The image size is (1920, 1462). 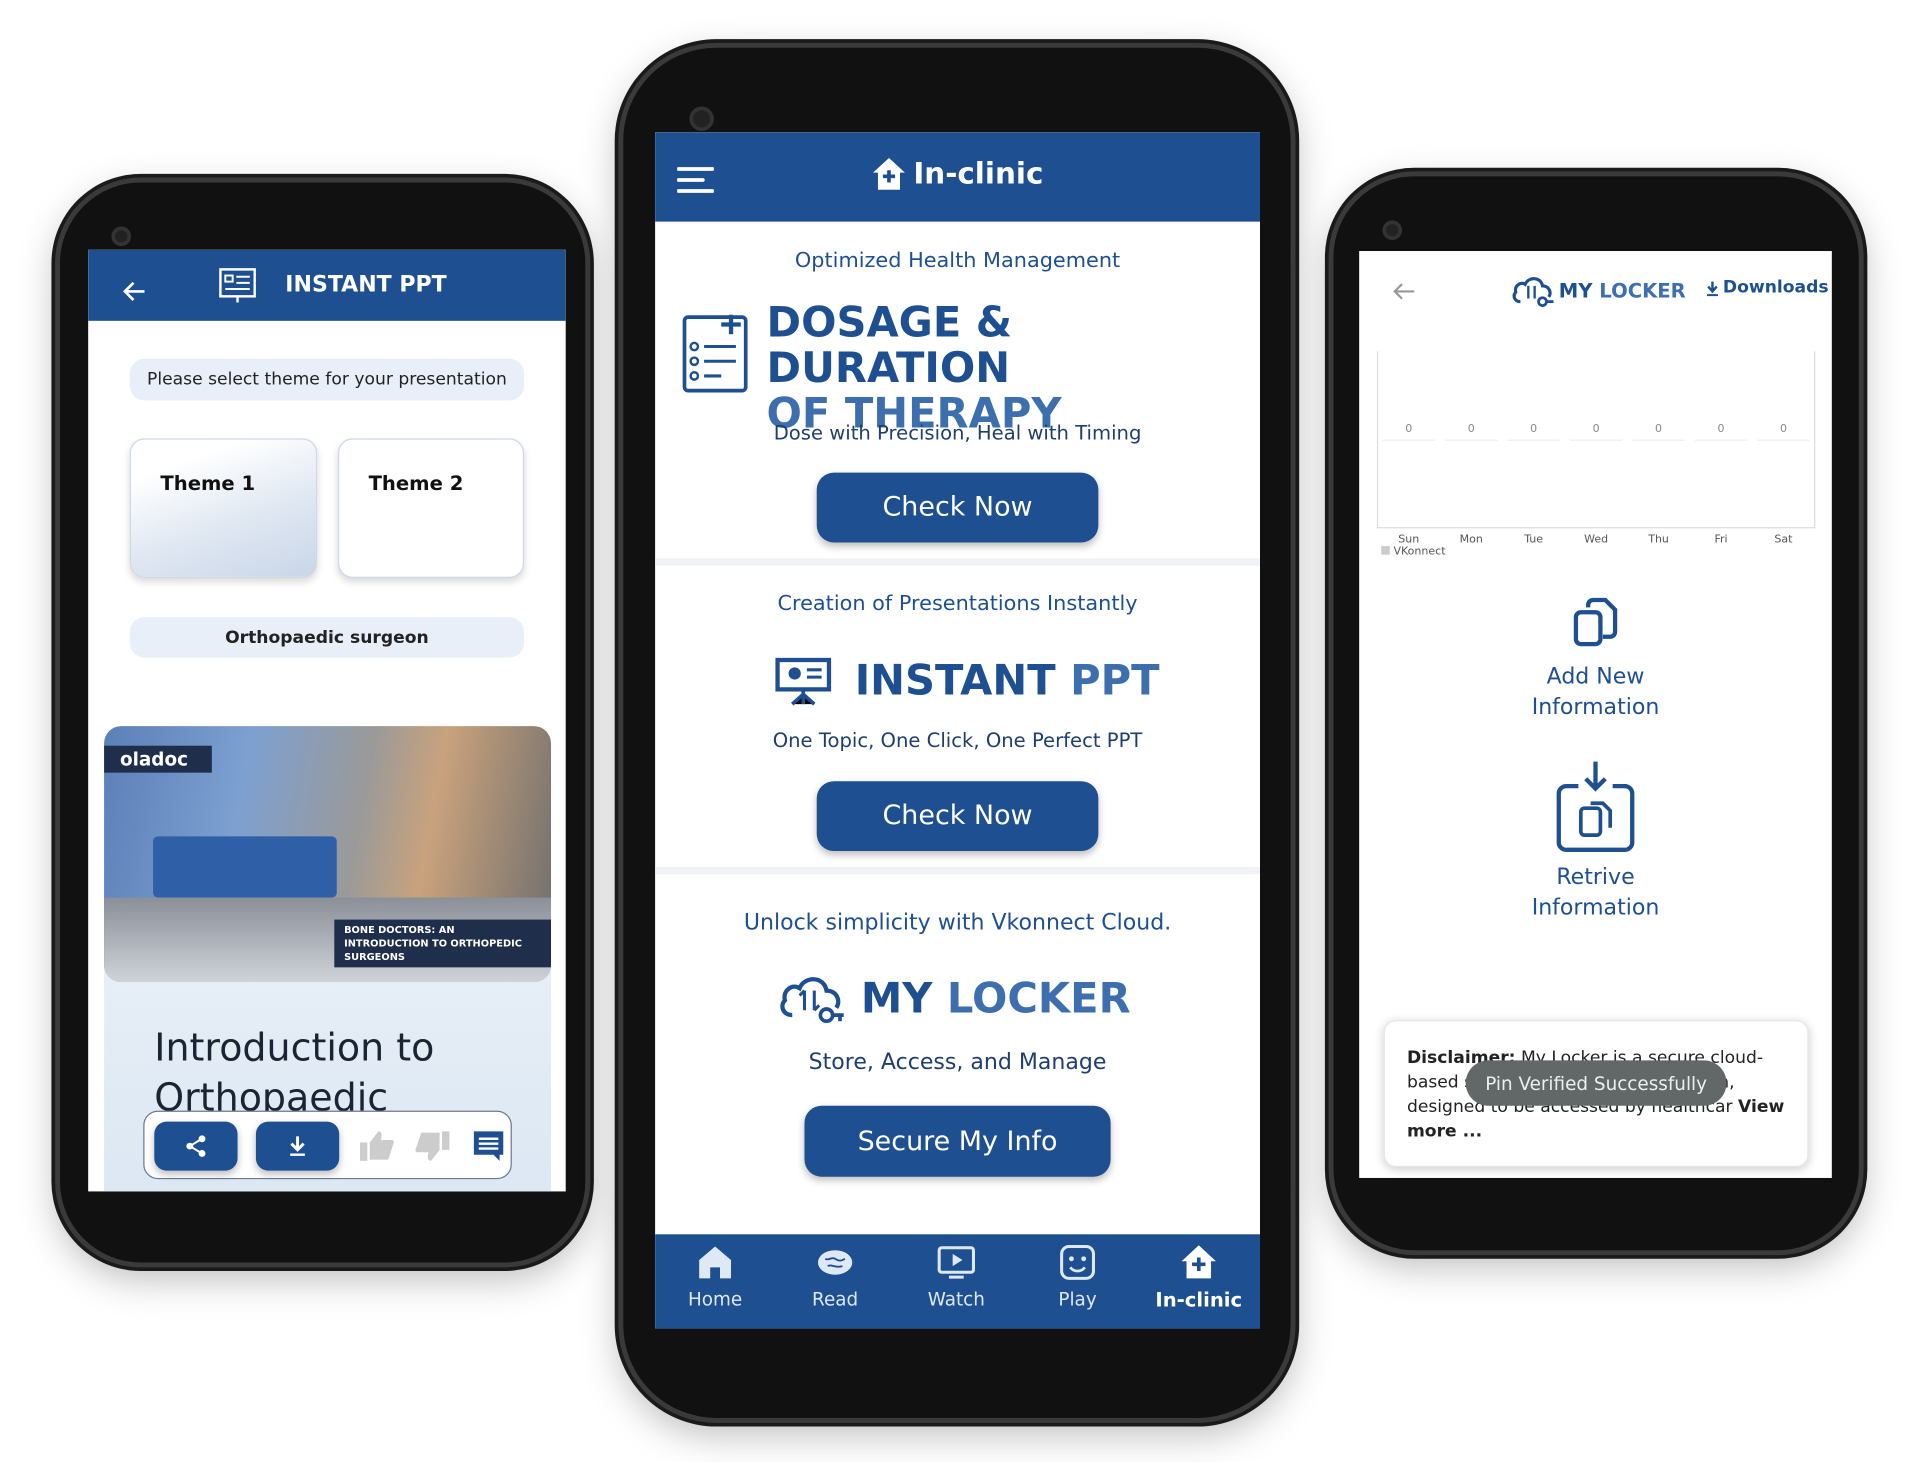 I want to click on download-button, so click(x=297, y=1146).